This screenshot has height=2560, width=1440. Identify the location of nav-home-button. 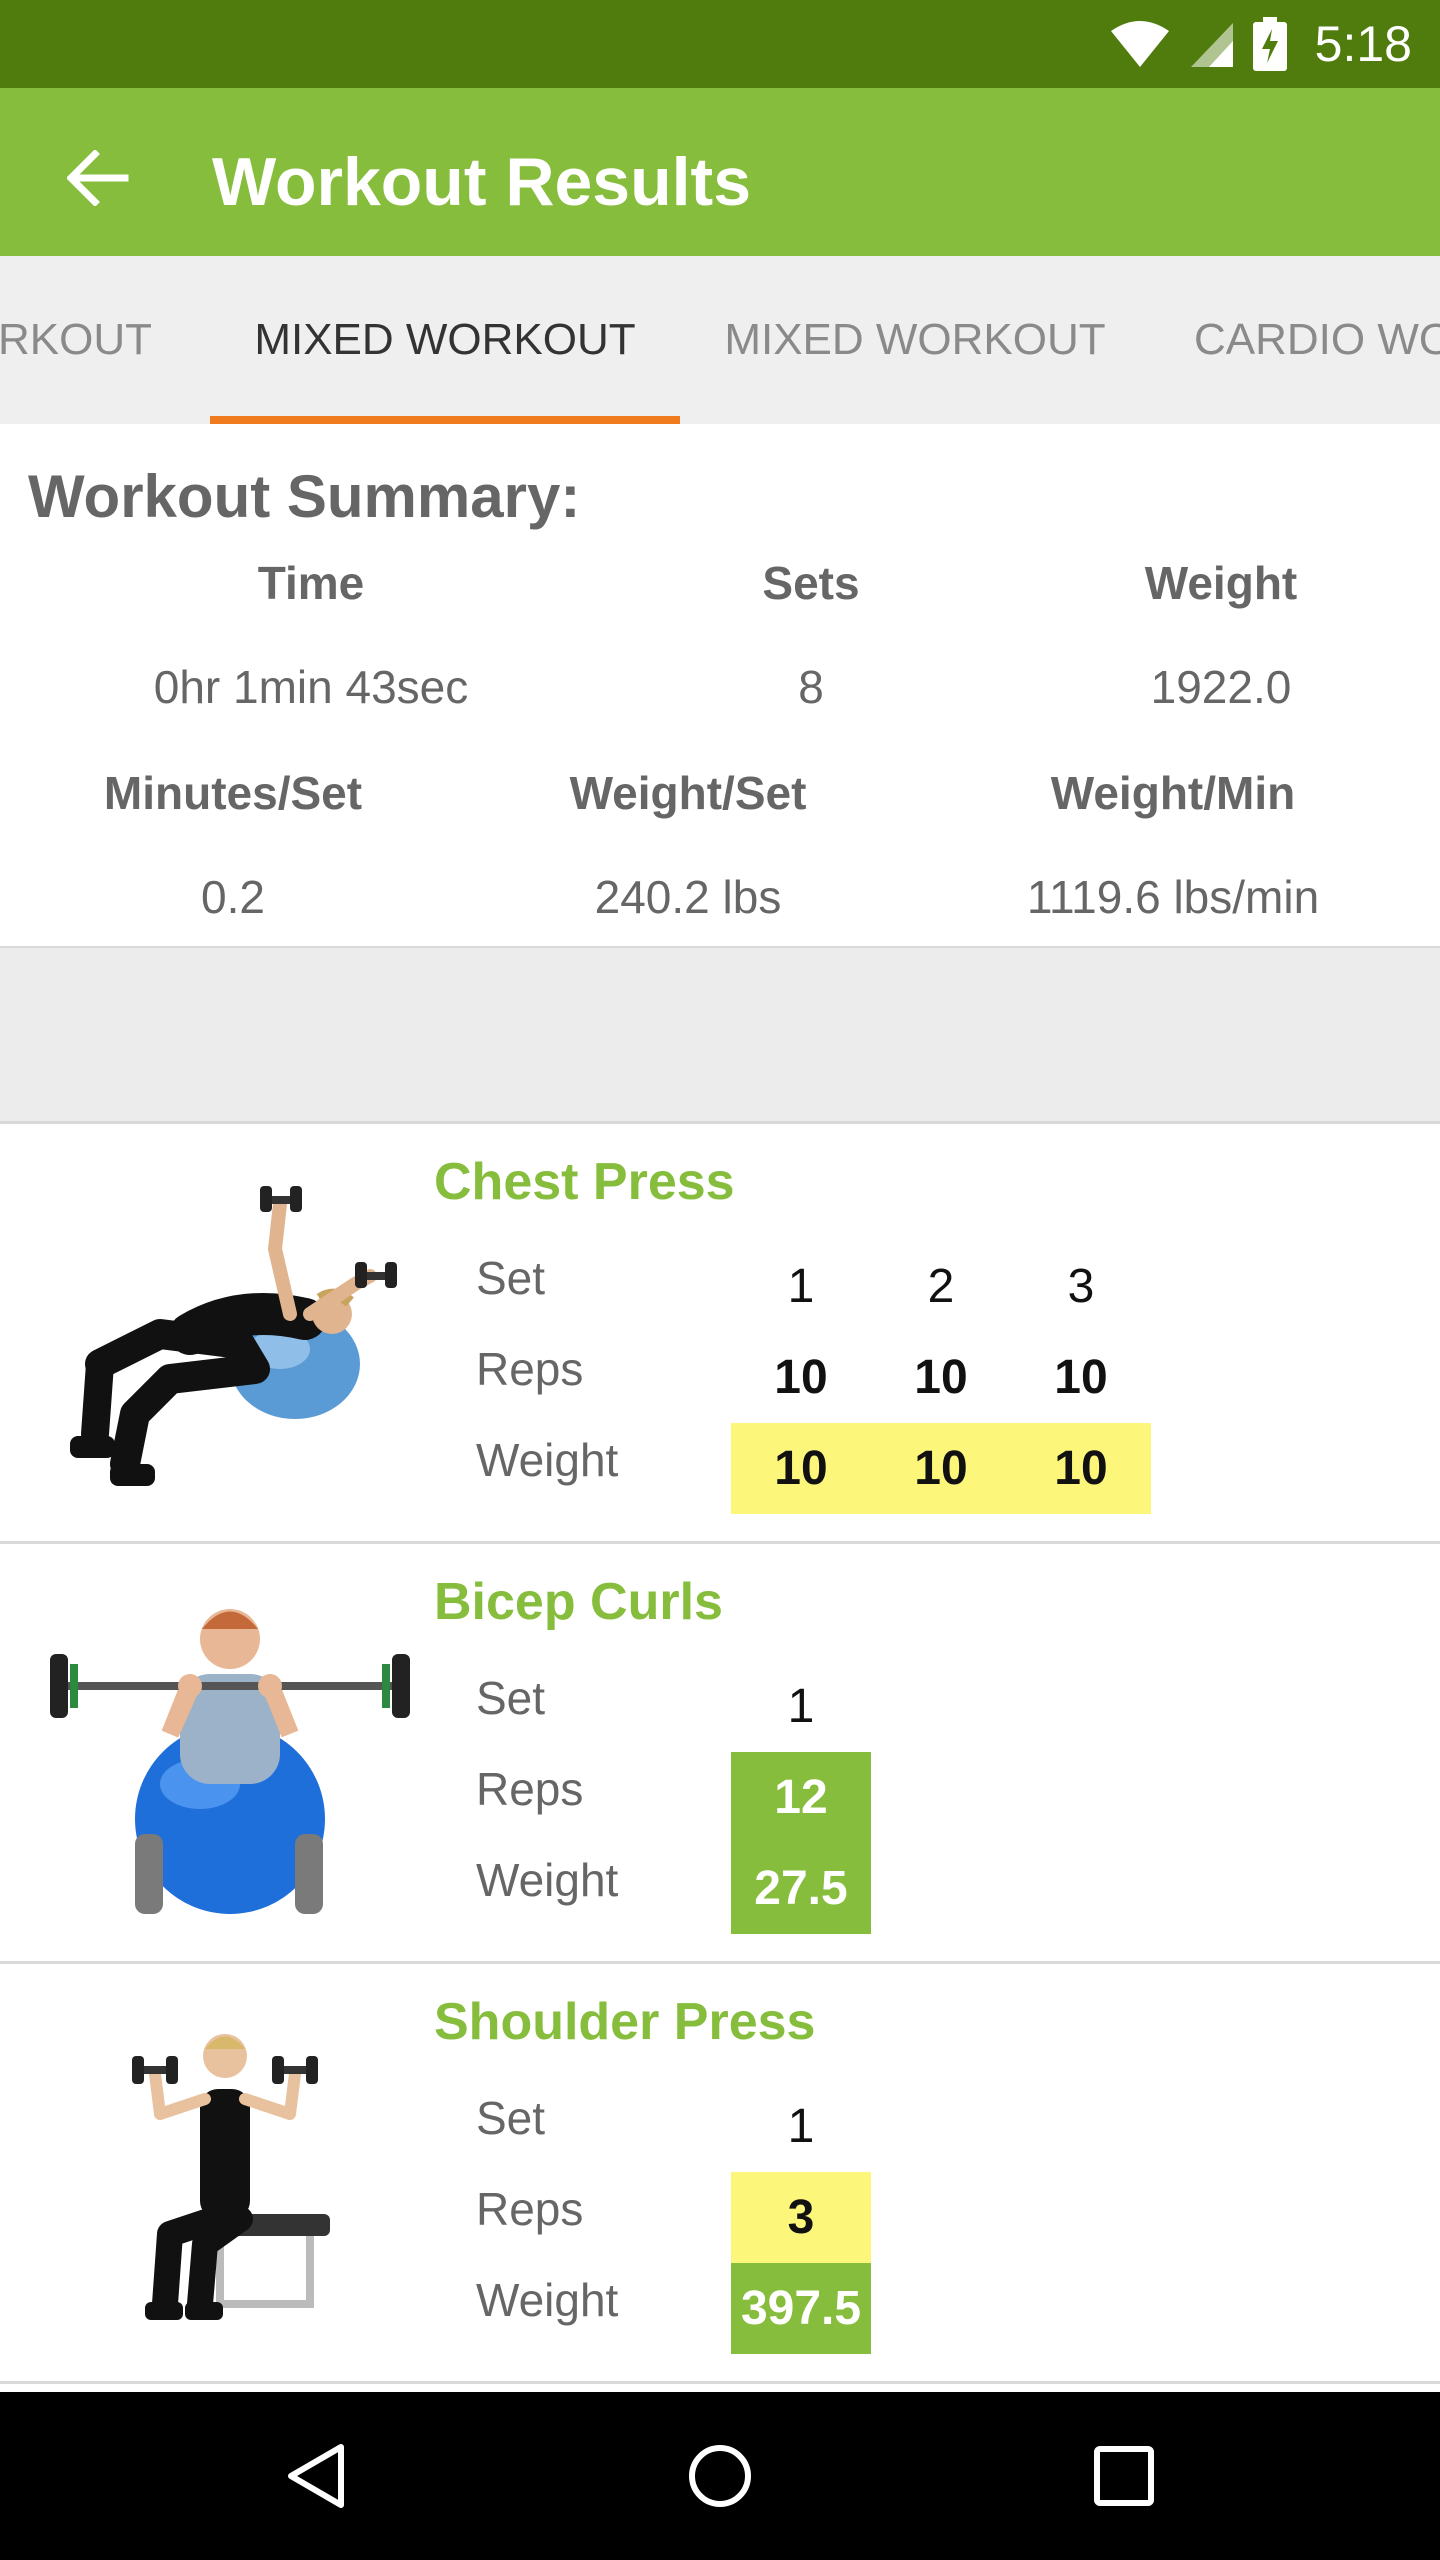
(720, 2476).